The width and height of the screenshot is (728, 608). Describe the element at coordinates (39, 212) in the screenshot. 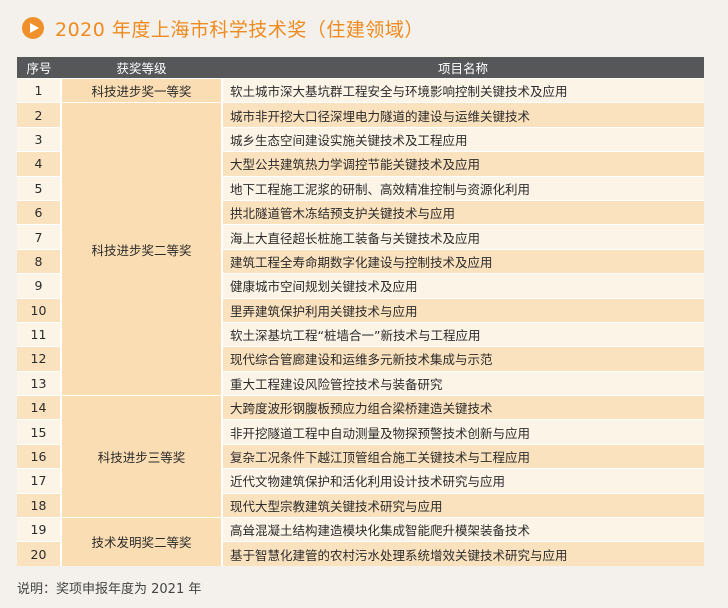

I see `row-seq: 6` at that location.